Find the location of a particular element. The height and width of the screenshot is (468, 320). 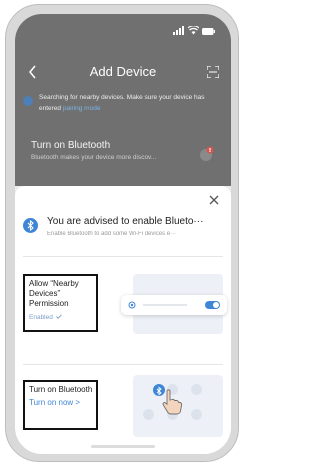

scan-icon is located at coordinates (213, 72).